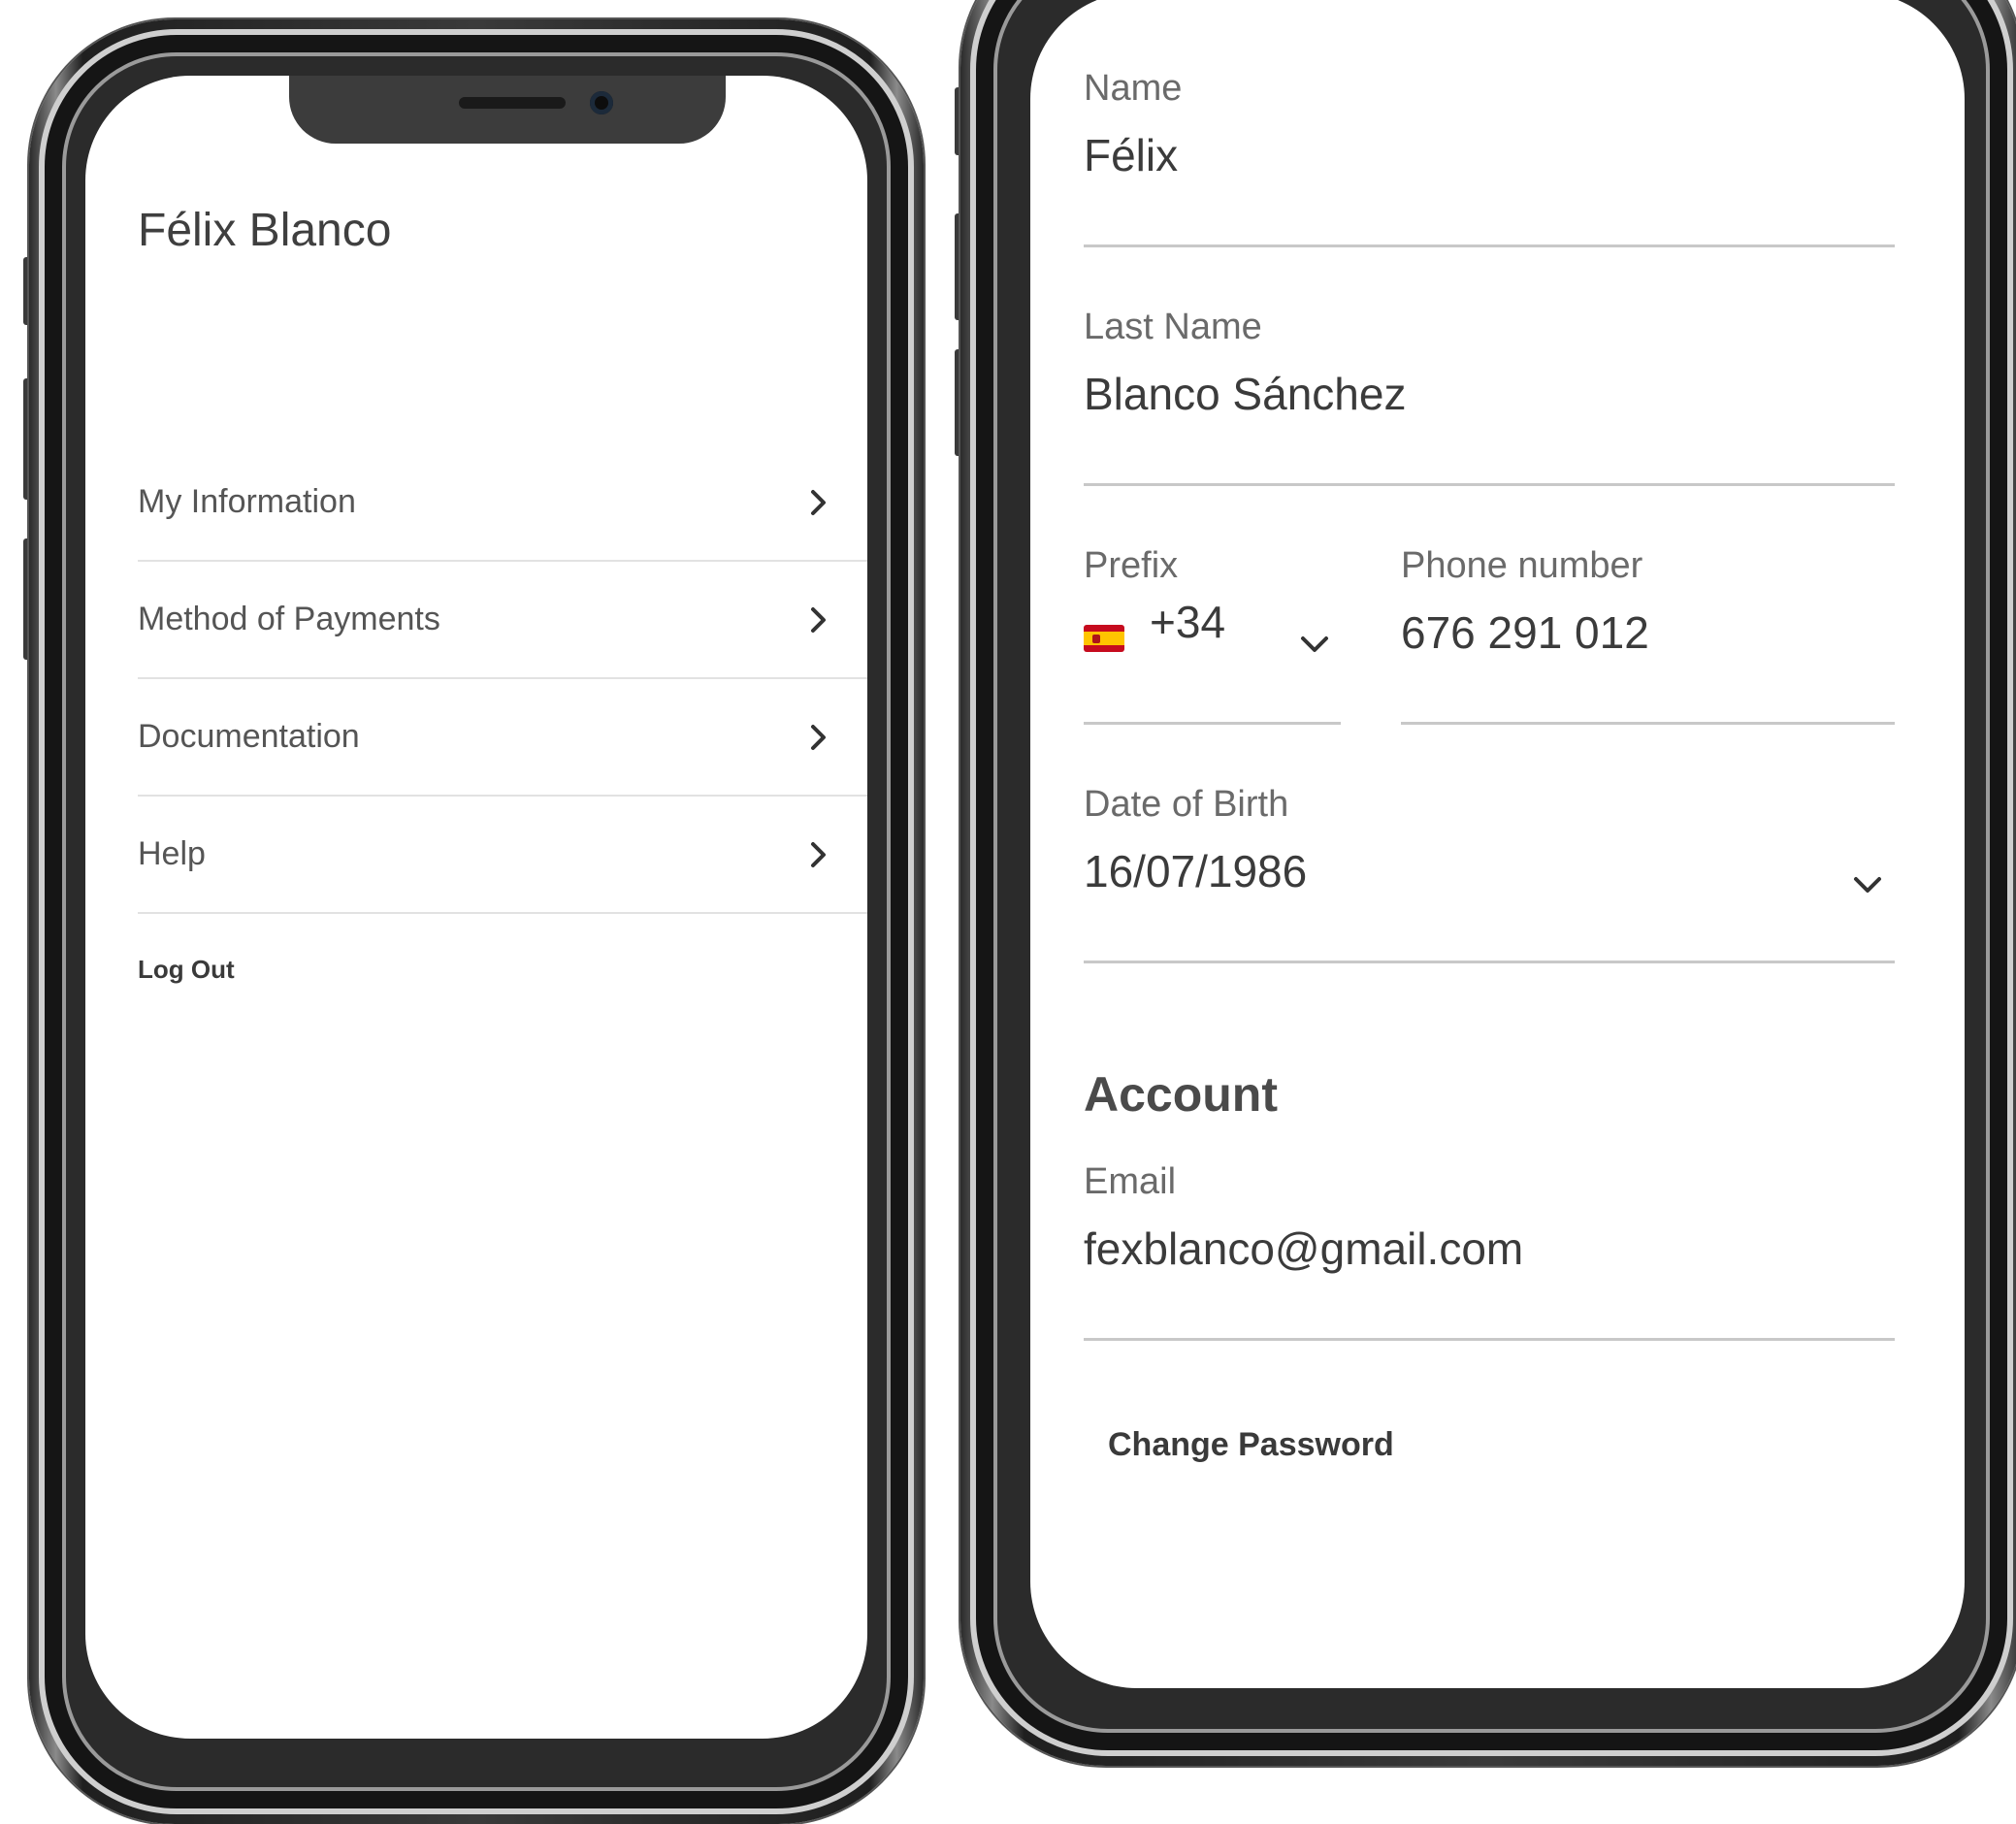  Describe the element at coordinates (1196, 871) in the screenshot. I see `date-of-birth-value: 16/07/1986` at that location.